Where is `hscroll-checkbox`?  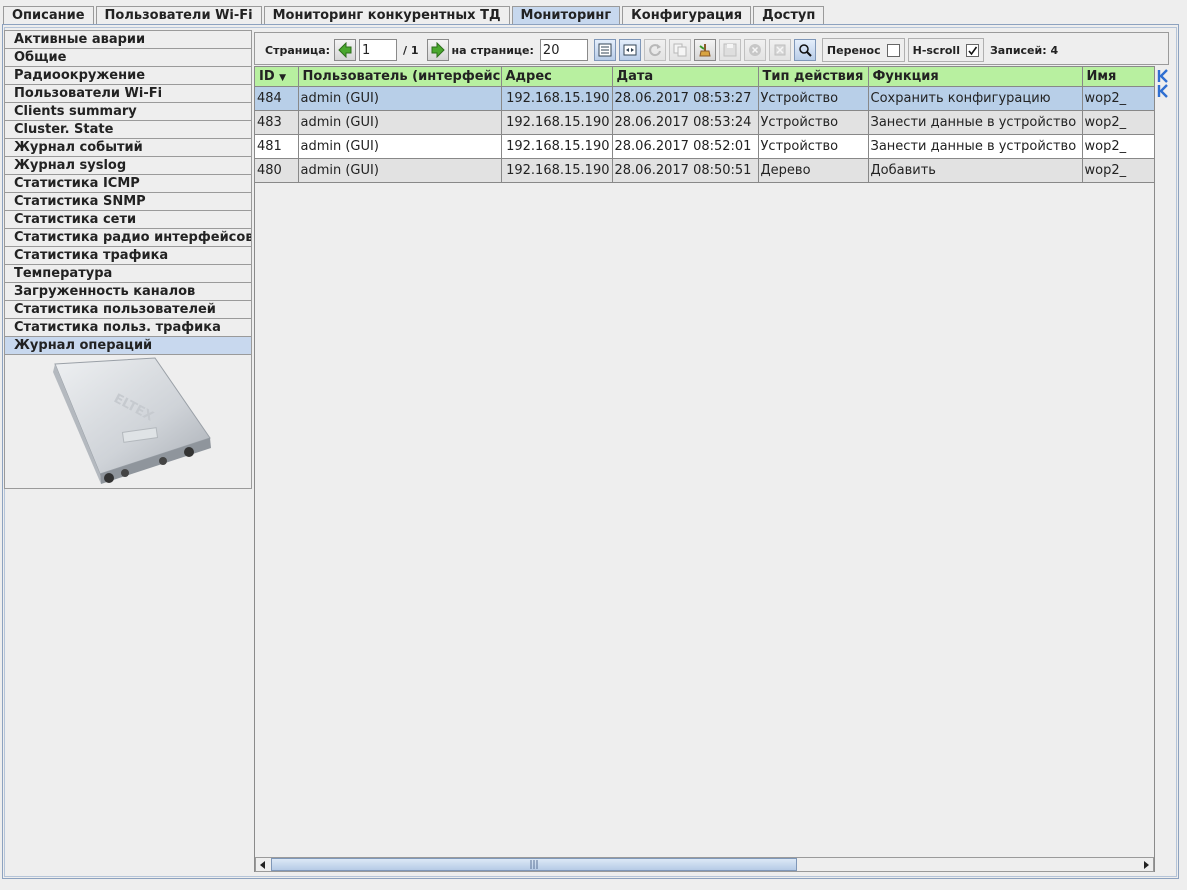
hscroll-checkbox is located at coordinates (972, 50).